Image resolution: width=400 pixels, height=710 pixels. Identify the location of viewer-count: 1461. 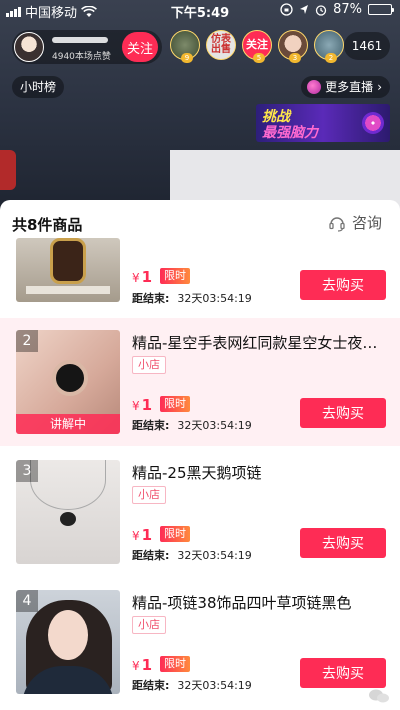
(367, 46).